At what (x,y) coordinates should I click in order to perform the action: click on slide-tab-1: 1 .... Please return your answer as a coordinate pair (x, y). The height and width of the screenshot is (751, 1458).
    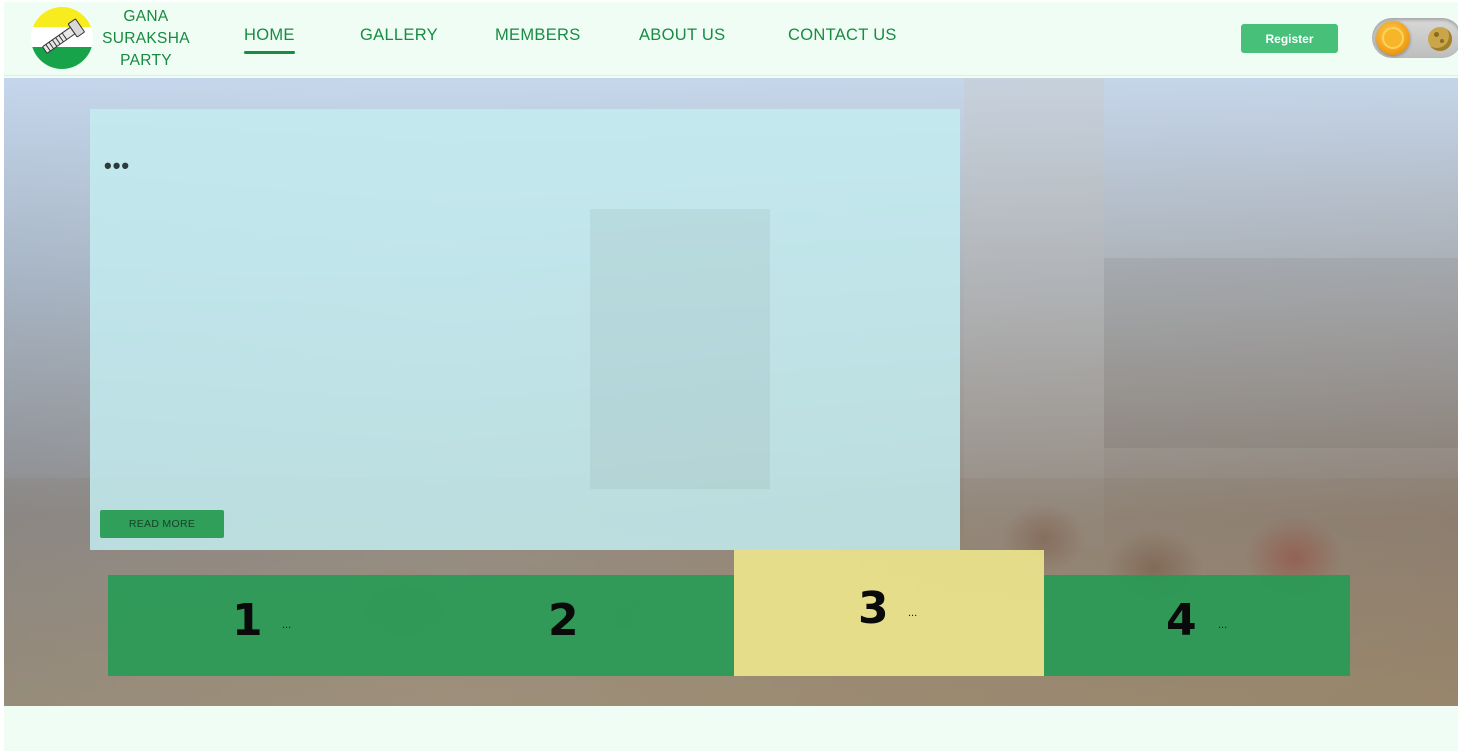
    Looking at the image, I should click on (264, 625).